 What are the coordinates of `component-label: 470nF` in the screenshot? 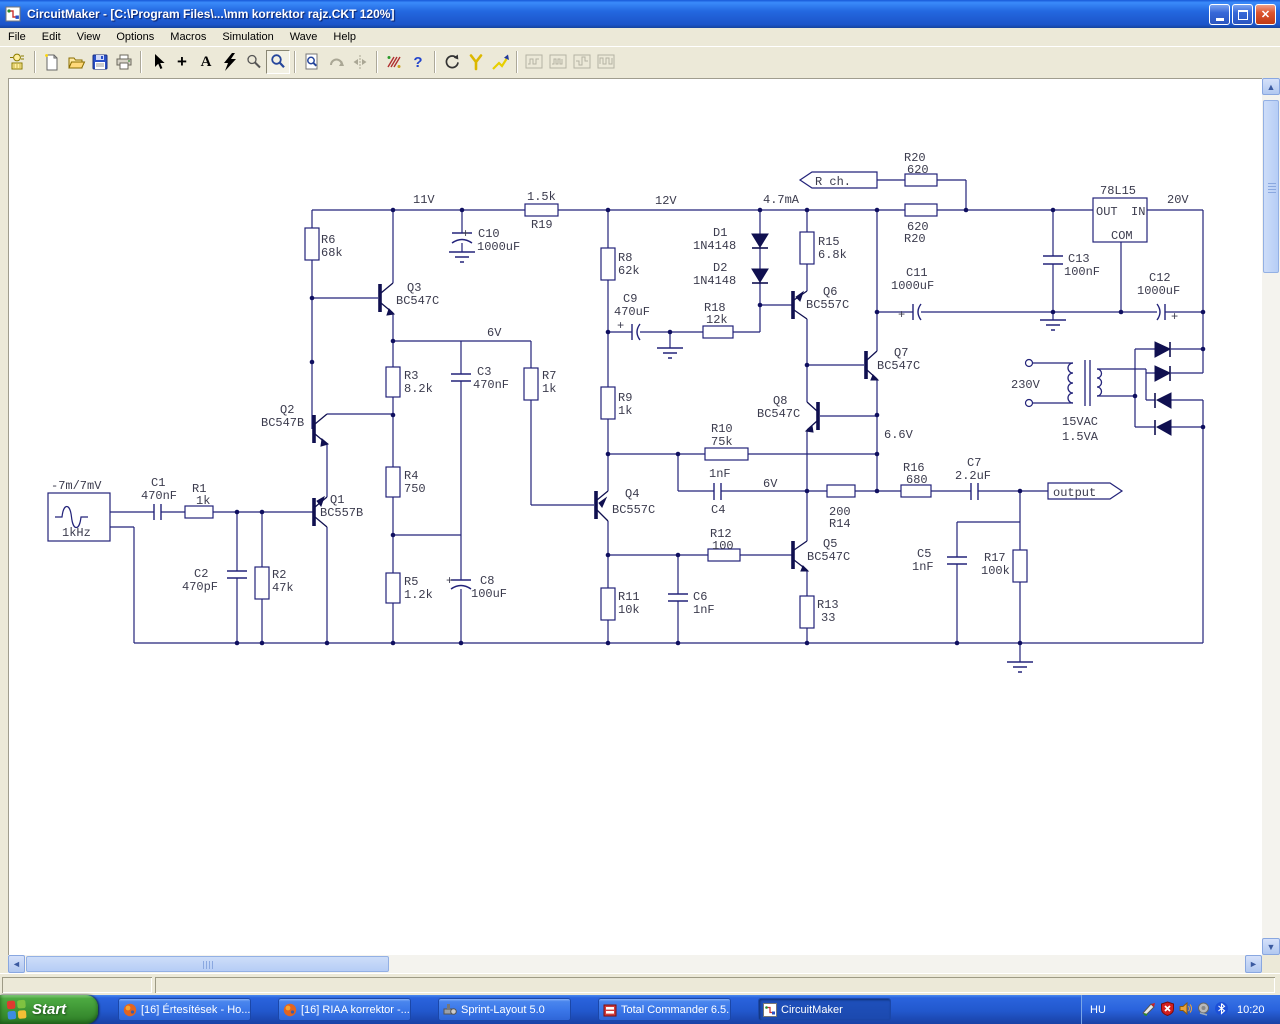 It's located at (491, 385).